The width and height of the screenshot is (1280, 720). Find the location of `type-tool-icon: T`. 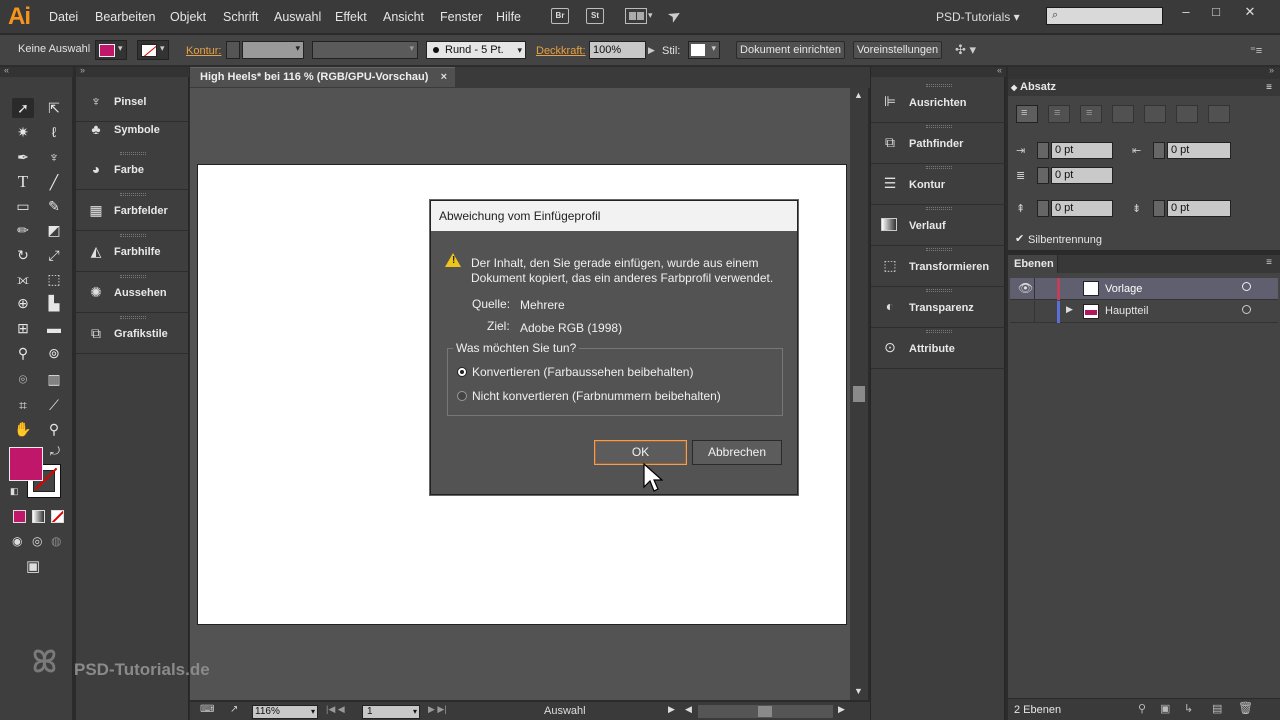

type-tool-icon: T is located at coordinates (23, 182).